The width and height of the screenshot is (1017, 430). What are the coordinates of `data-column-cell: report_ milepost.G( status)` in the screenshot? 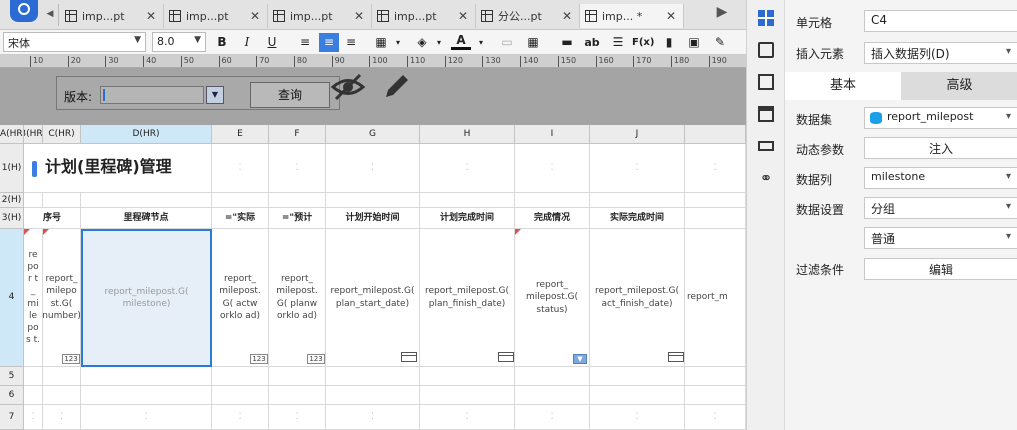 It's located at (552, 298).